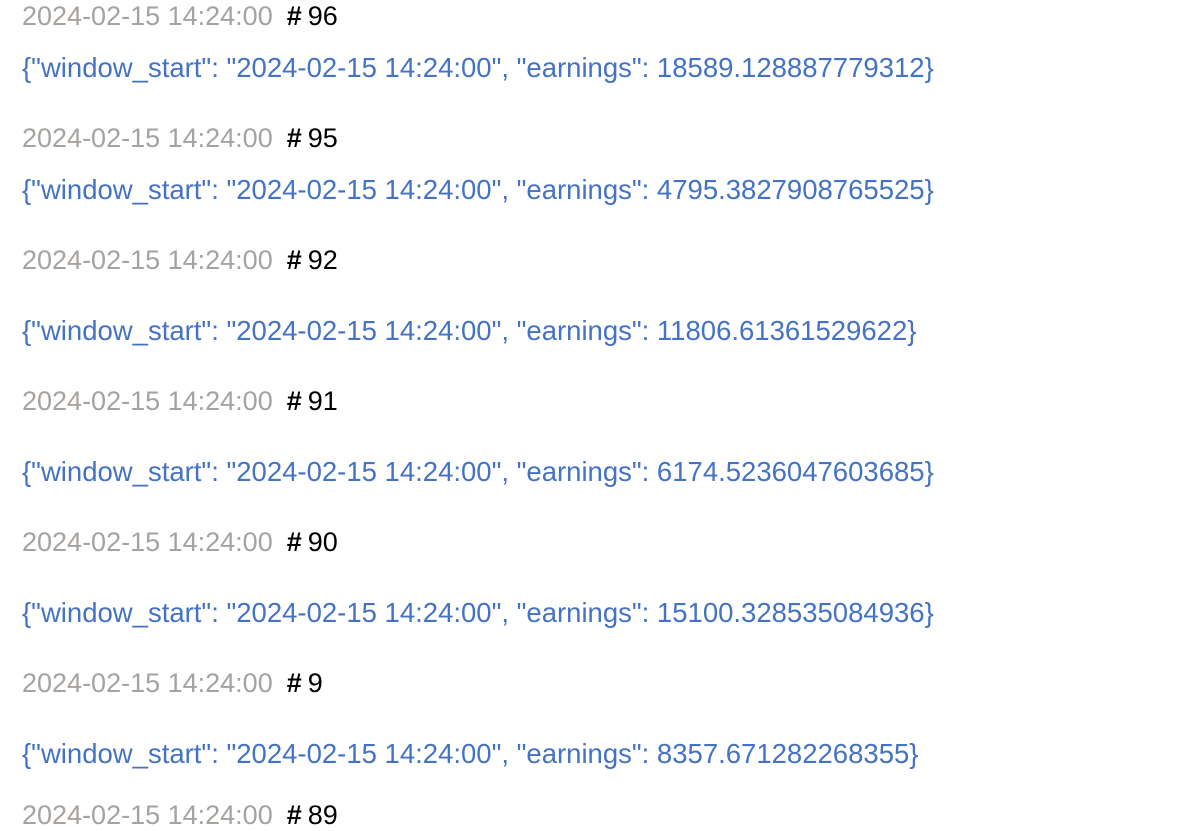 This screenshot has width=1182, height=831. I want to click on entry-header: 2024-02-15 14:24:00 #91, so click(180, 401).